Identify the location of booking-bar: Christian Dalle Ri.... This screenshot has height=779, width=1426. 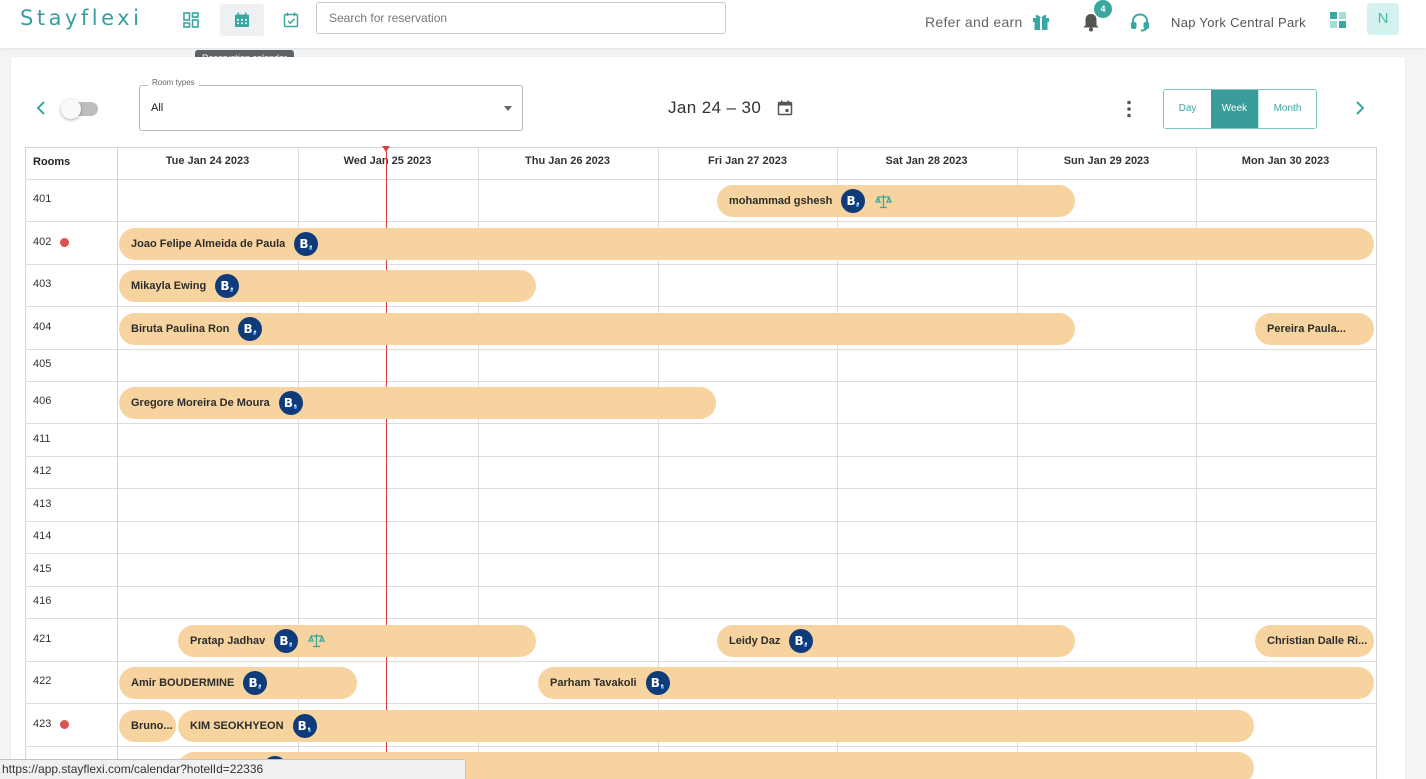
(1314, 640).